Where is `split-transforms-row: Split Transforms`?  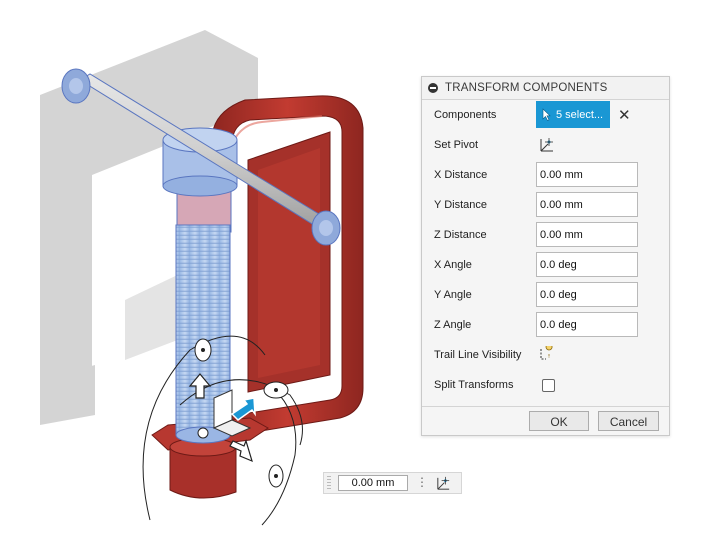 split-transforms-row: Split Transforms is located at coordinates (545, 385).